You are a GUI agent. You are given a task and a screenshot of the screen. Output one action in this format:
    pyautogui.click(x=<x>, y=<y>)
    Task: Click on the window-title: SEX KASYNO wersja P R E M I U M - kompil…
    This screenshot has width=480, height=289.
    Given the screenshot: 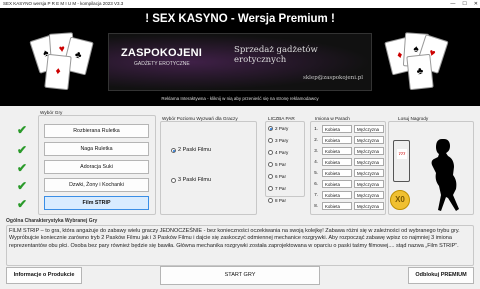 What is the action you would take?
    pyautogui.click(x=63, y=3)
    